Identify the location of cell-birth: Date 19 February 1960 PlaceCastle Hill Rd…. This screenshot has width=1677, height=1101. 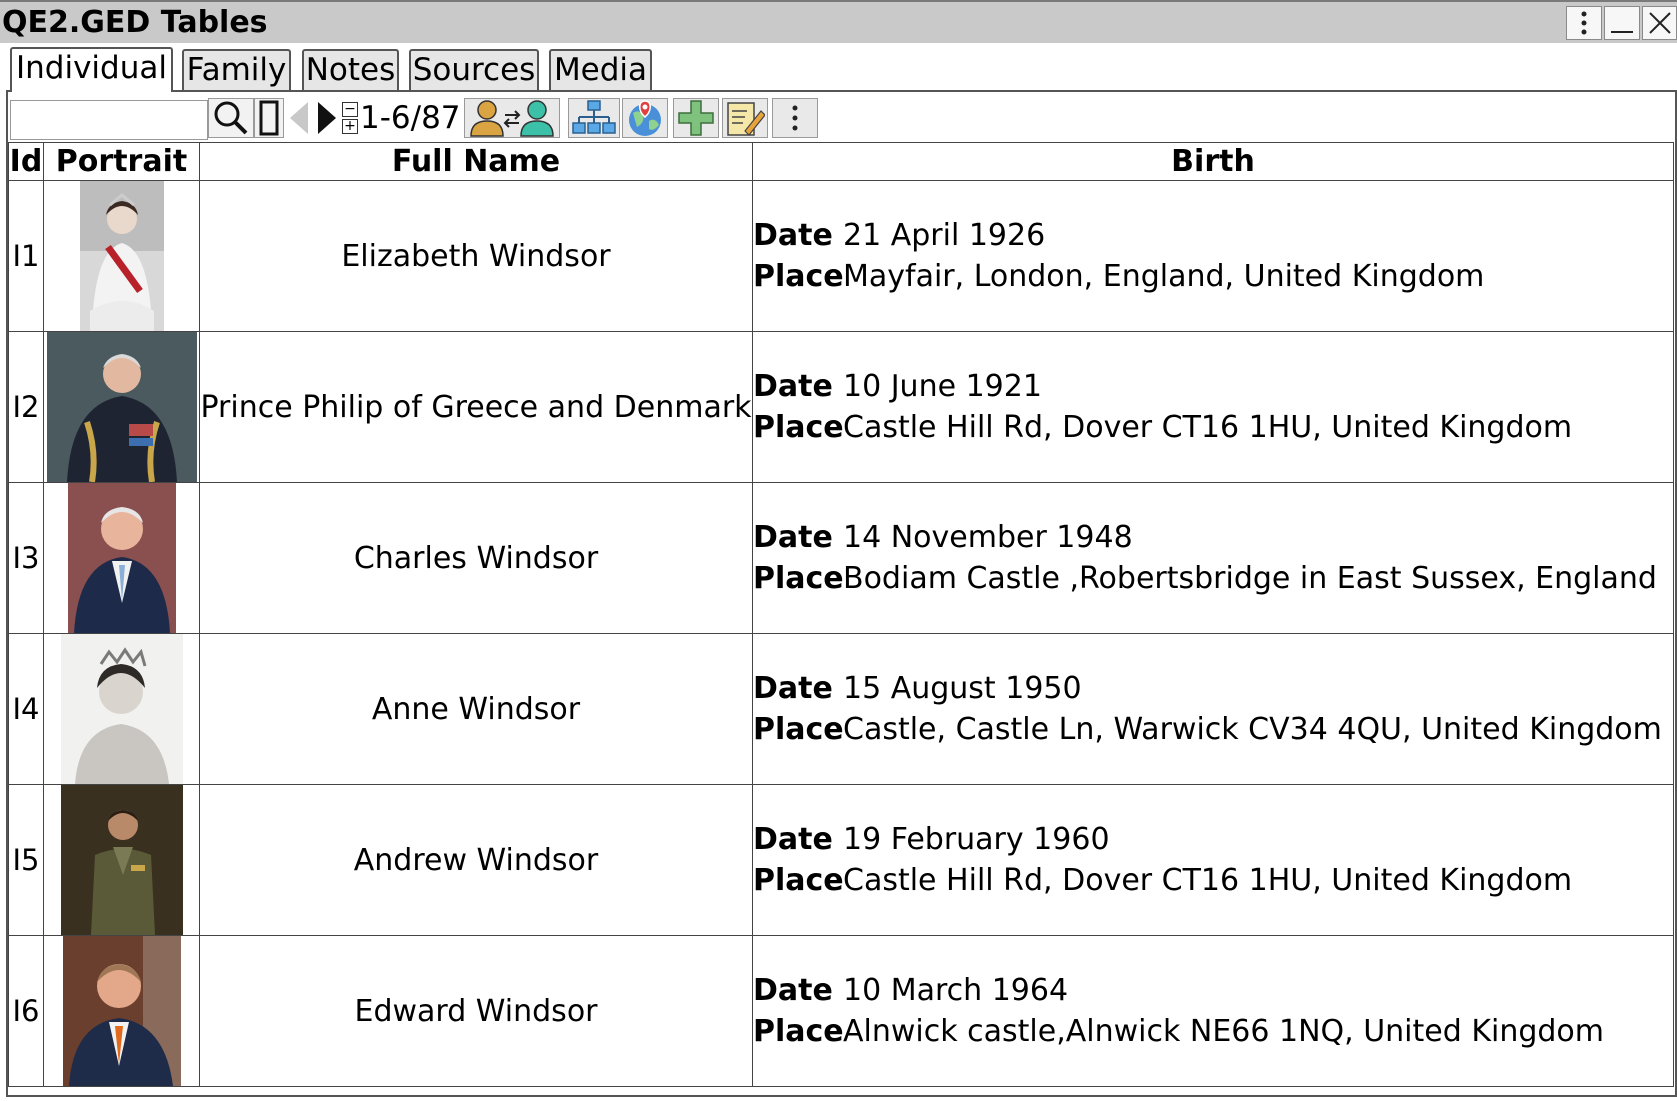
(1213, 860).